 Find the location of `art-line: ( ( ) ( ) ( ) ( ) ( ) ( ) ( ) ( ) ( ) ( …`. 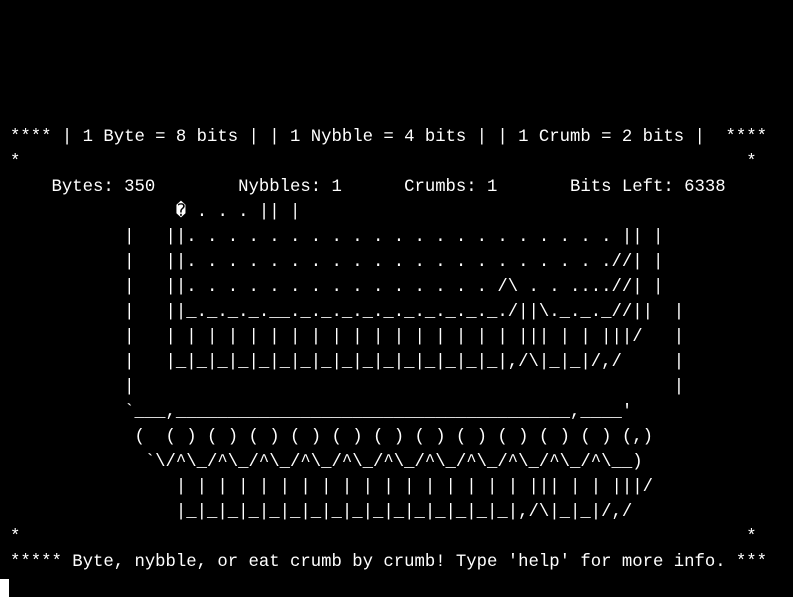

art-line: ( ( ) ( ) ( ) ( ) ( ) ( ) ( ) ( ) ( ) ( … is located at coordinates (331, 437).